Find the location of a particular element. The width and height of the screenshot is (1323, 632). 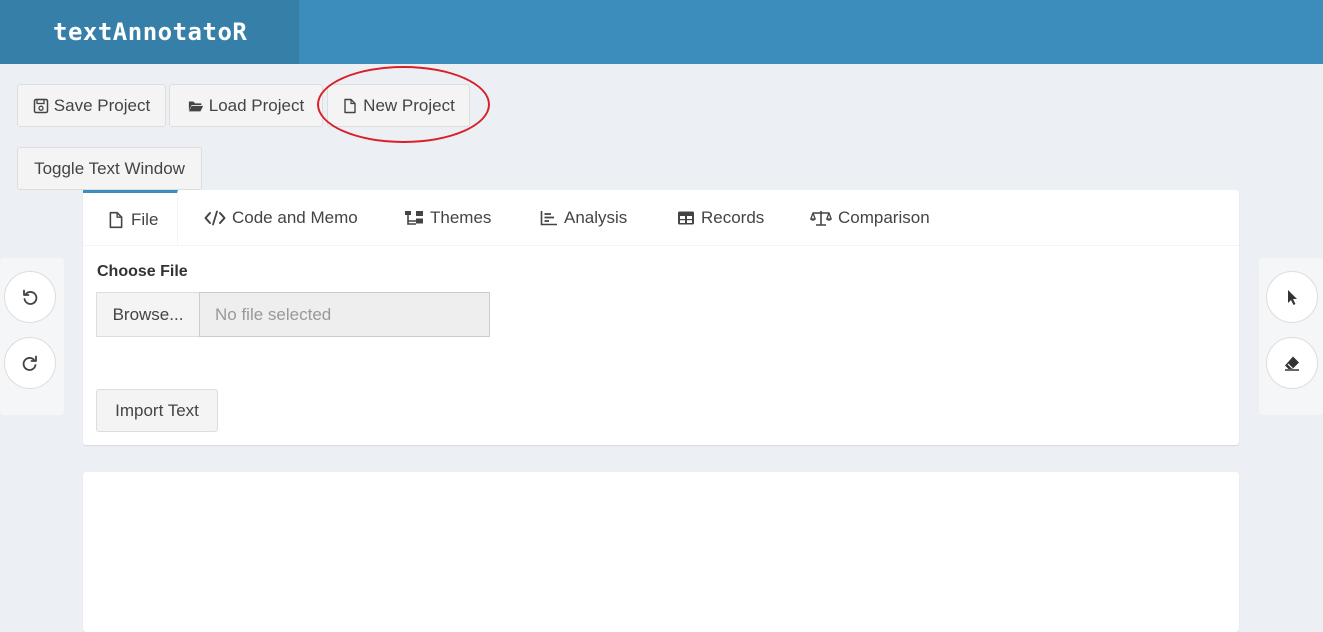

redo-button is located at coordinates (30, 363).